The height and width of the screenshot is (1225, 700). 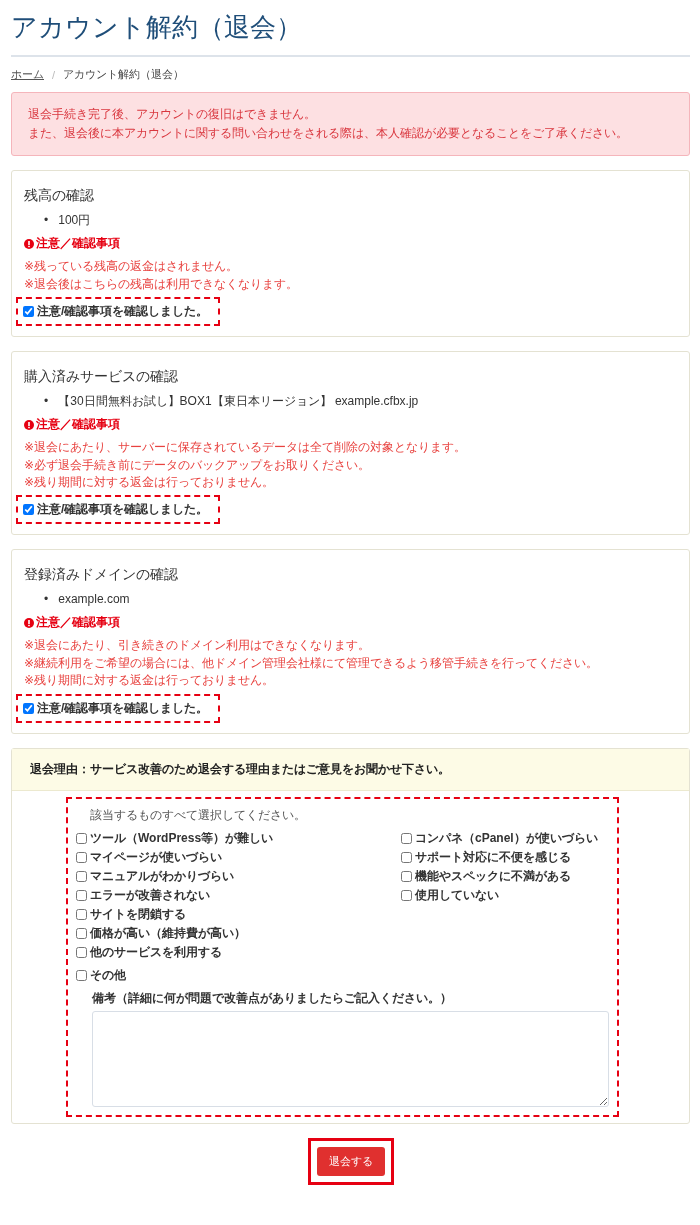 I want to click on notice-text: ※退会にあたり、引き続きのドメイン利用はできなくなります。 ※継続利用をご希望の場合には、他ドメイン管理会社様にて管理できるよう移管手続きを行ってください。 ※残り期間に対する返金は行っておりません。, so click(x=312, y=663).